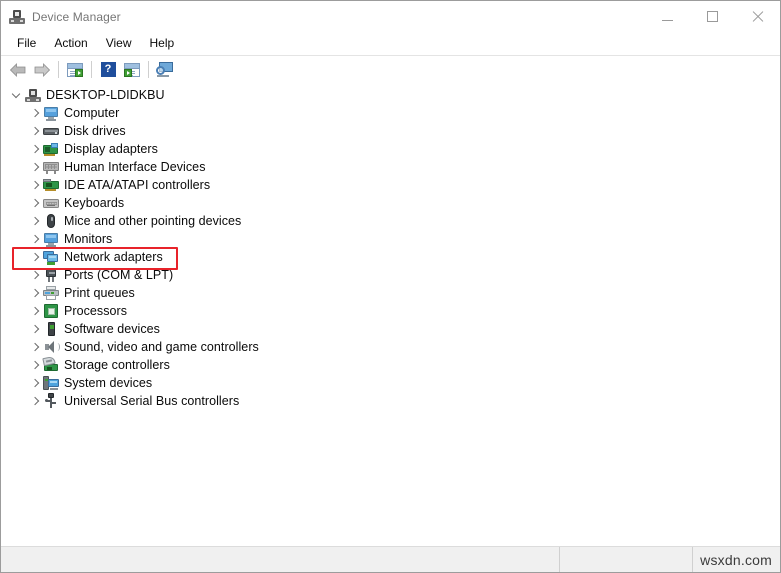 The height and width of the screenshot is (573, 781). I want to click on tree-node-disk-drives: Disk drives, so click(390, 131).